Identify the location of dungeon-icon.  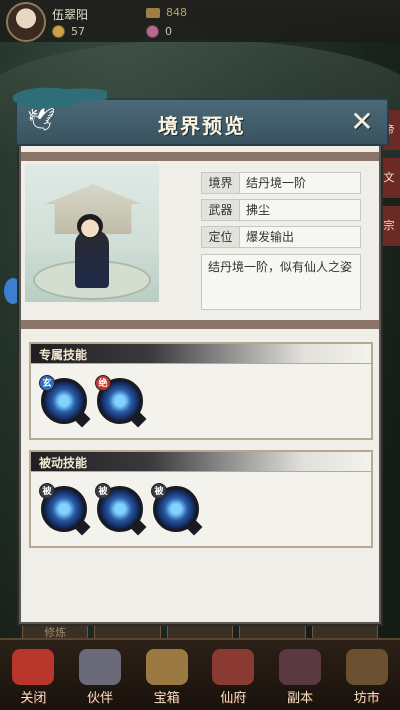
(299, 667).